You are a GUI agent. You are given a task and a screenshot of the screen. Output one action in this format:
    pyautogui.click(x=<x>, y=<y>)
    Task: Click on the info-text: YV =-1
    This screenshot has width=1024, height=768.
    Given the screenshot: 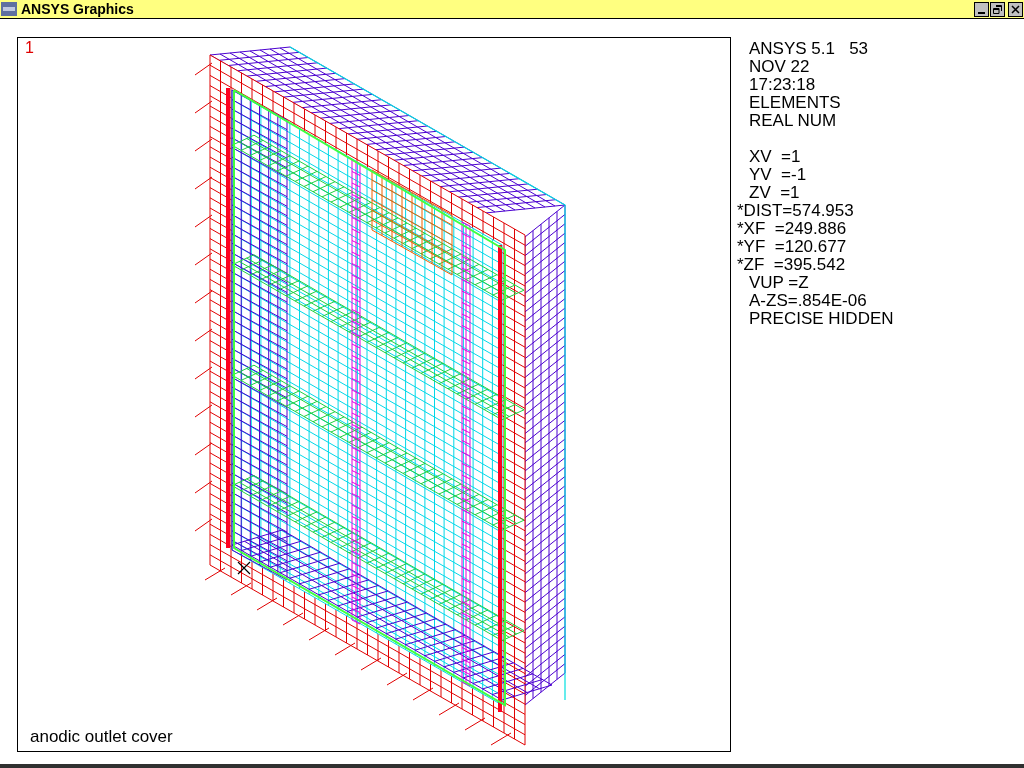 What is the action you would take?
    pyautogui.click(x=778, y=175)
    